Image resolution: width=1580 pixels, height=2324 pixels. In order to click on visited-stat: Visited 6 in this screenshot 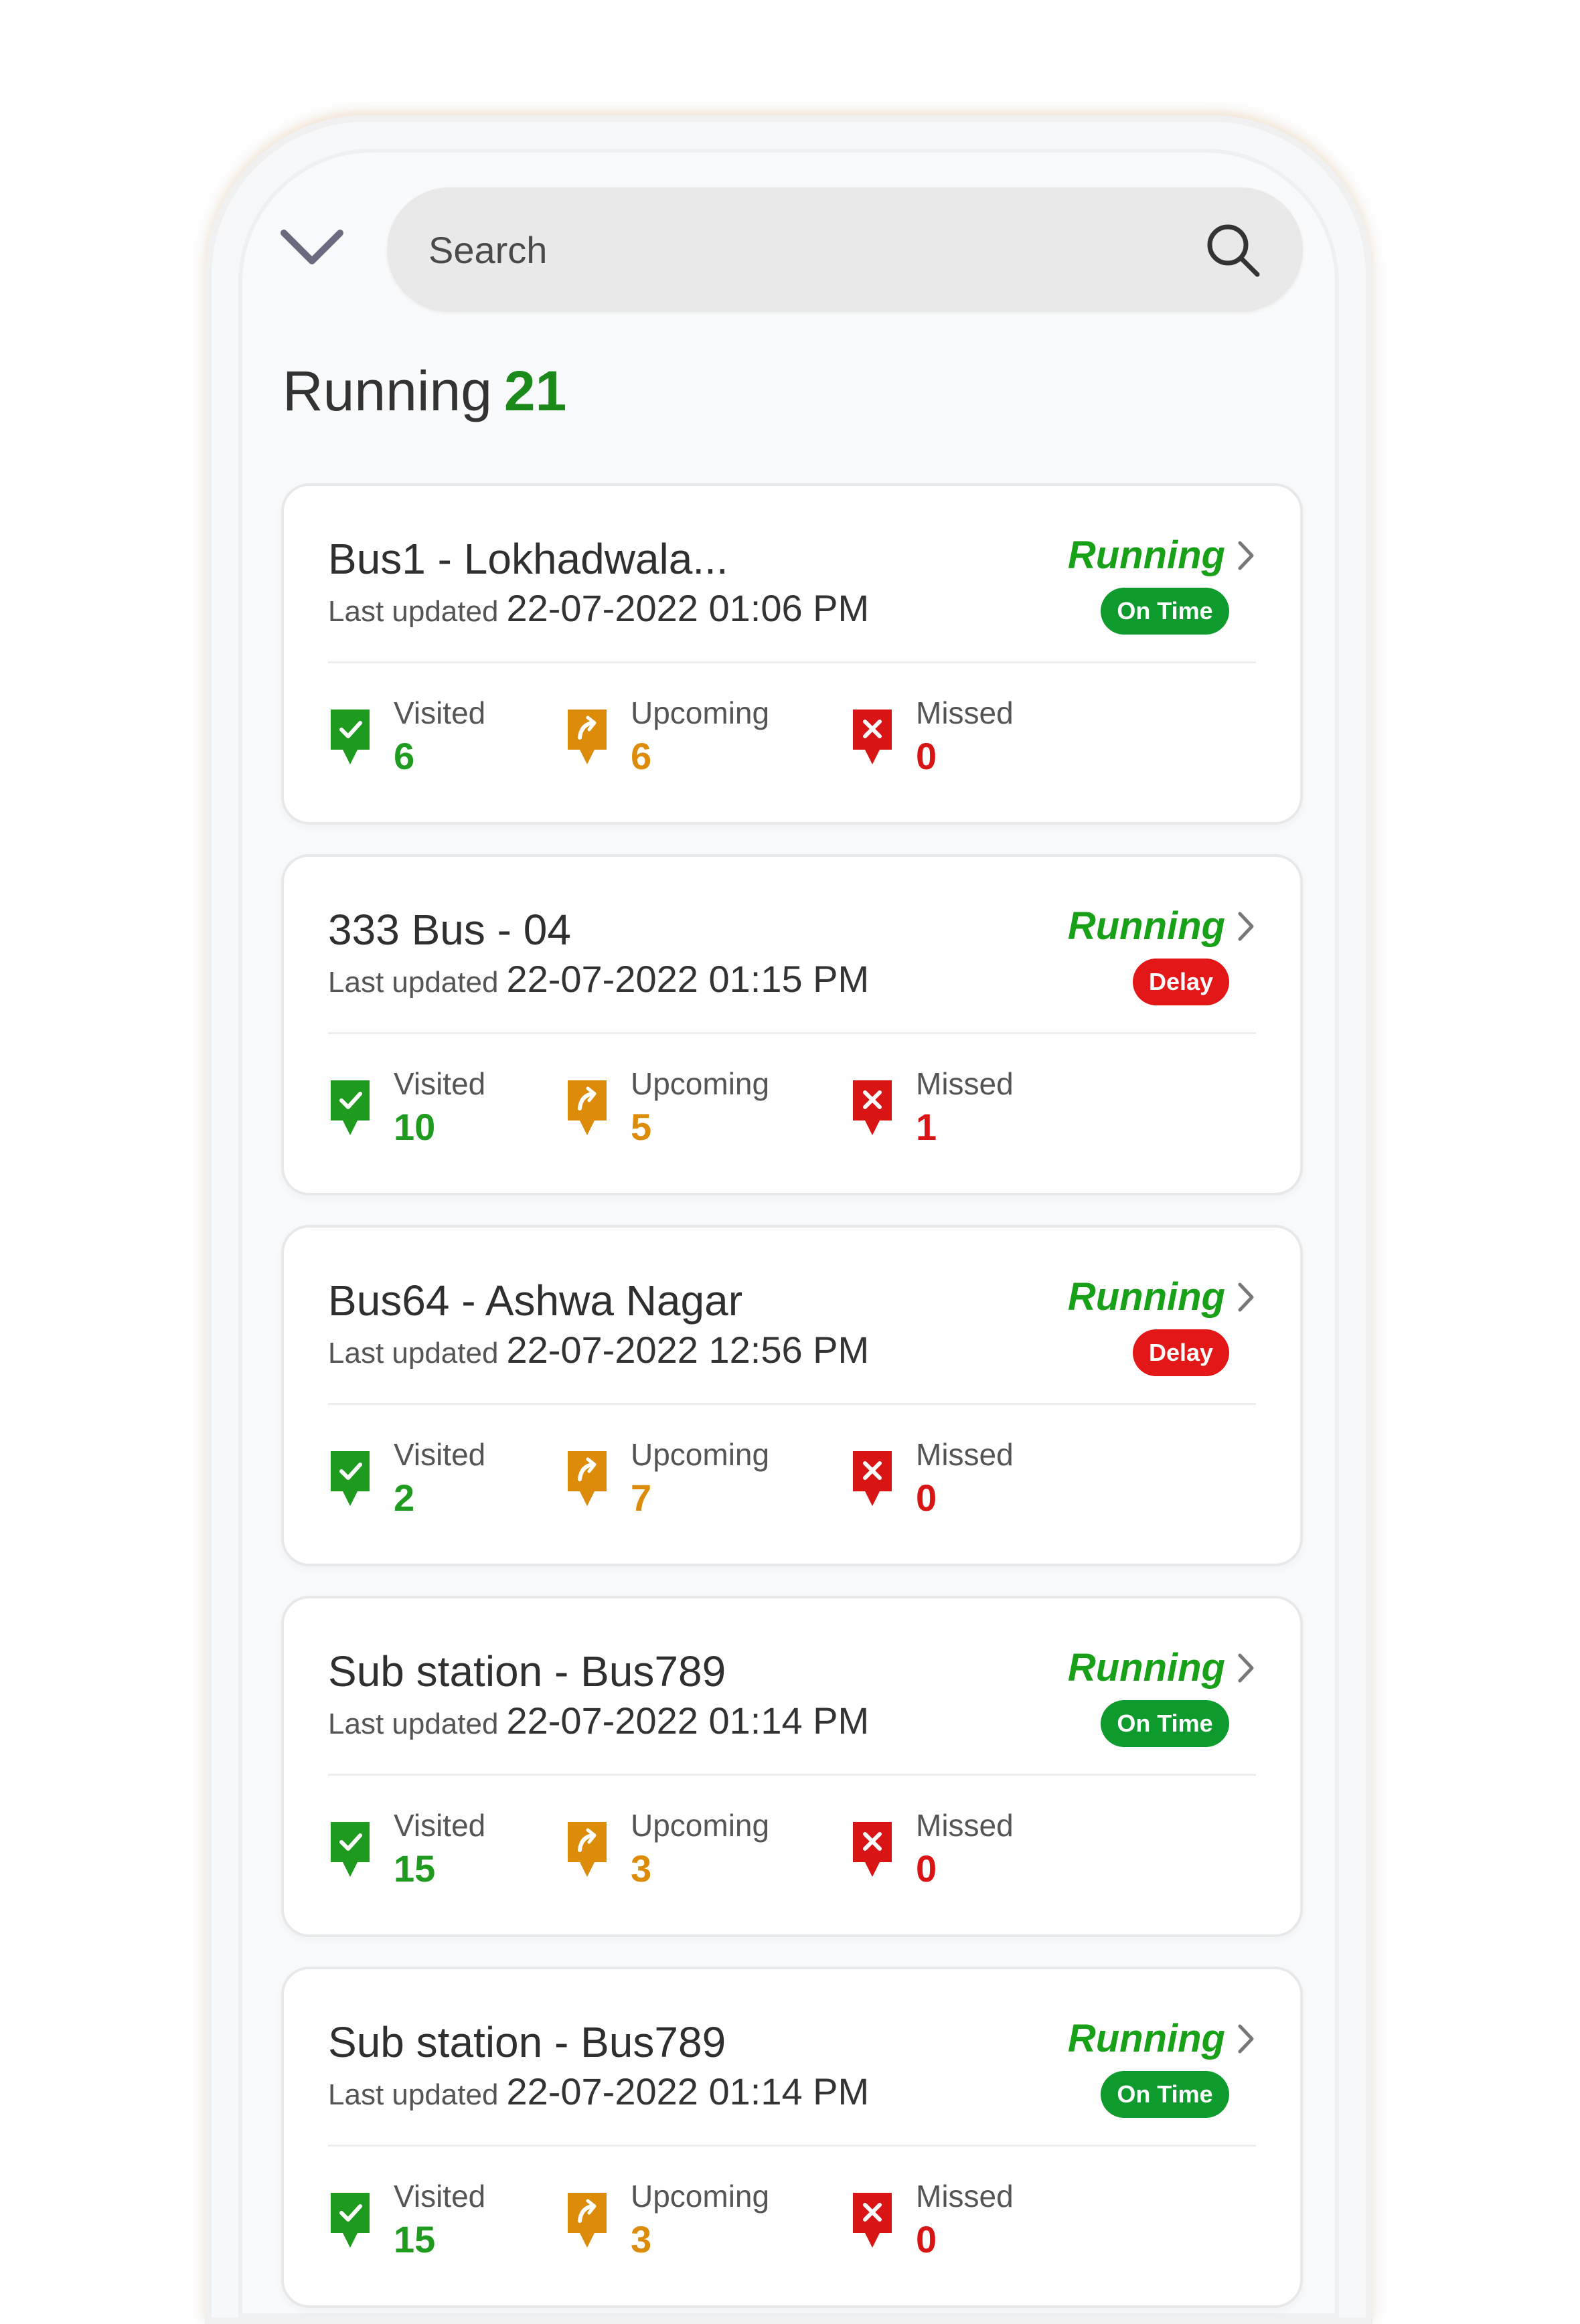, I will do `click(406, 735)`.